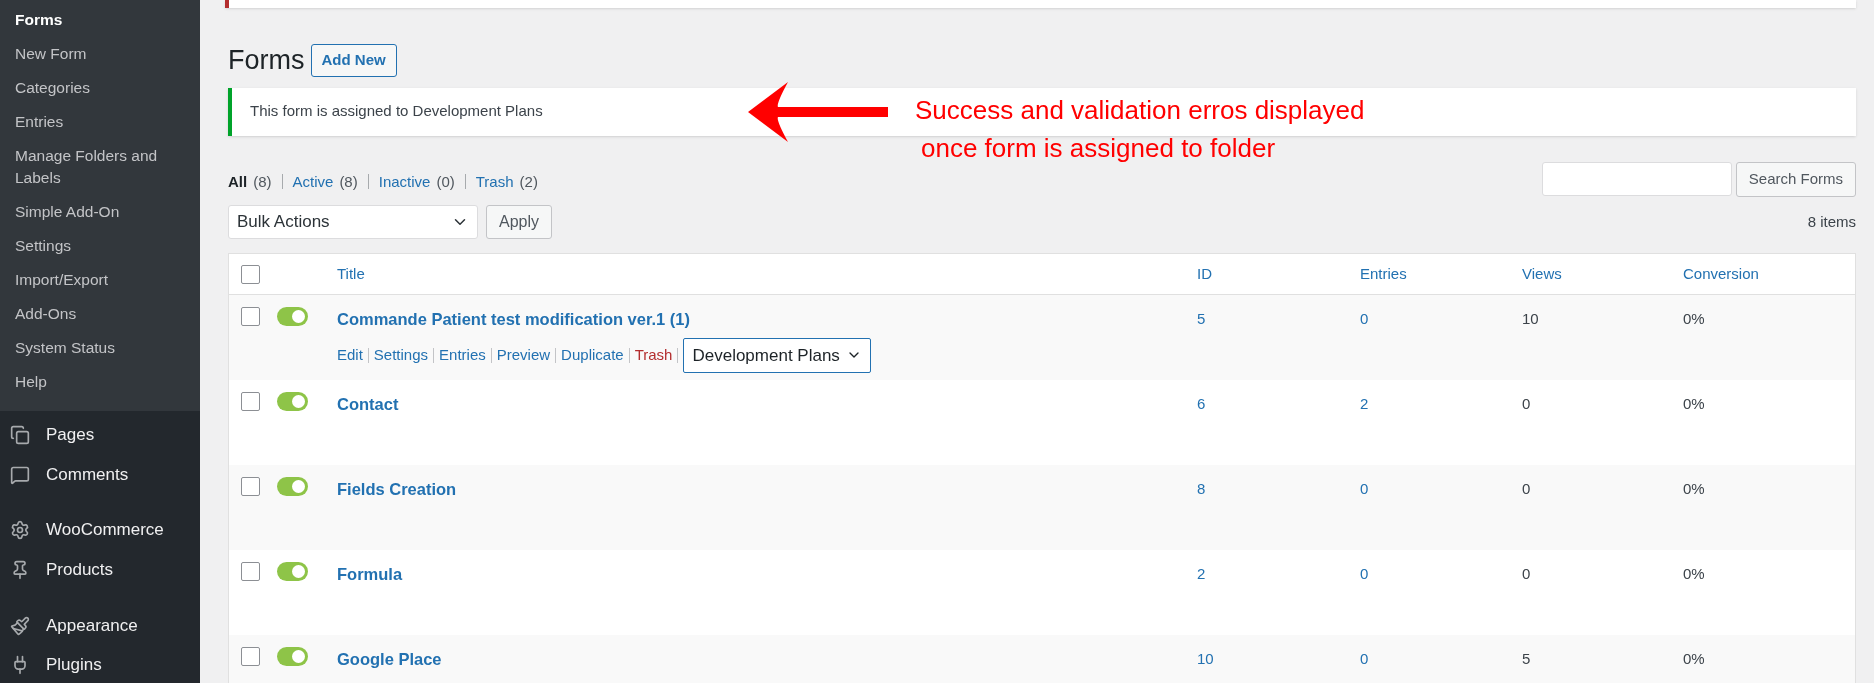  I want to click on filter-link: Inactive, so click(404, 181).